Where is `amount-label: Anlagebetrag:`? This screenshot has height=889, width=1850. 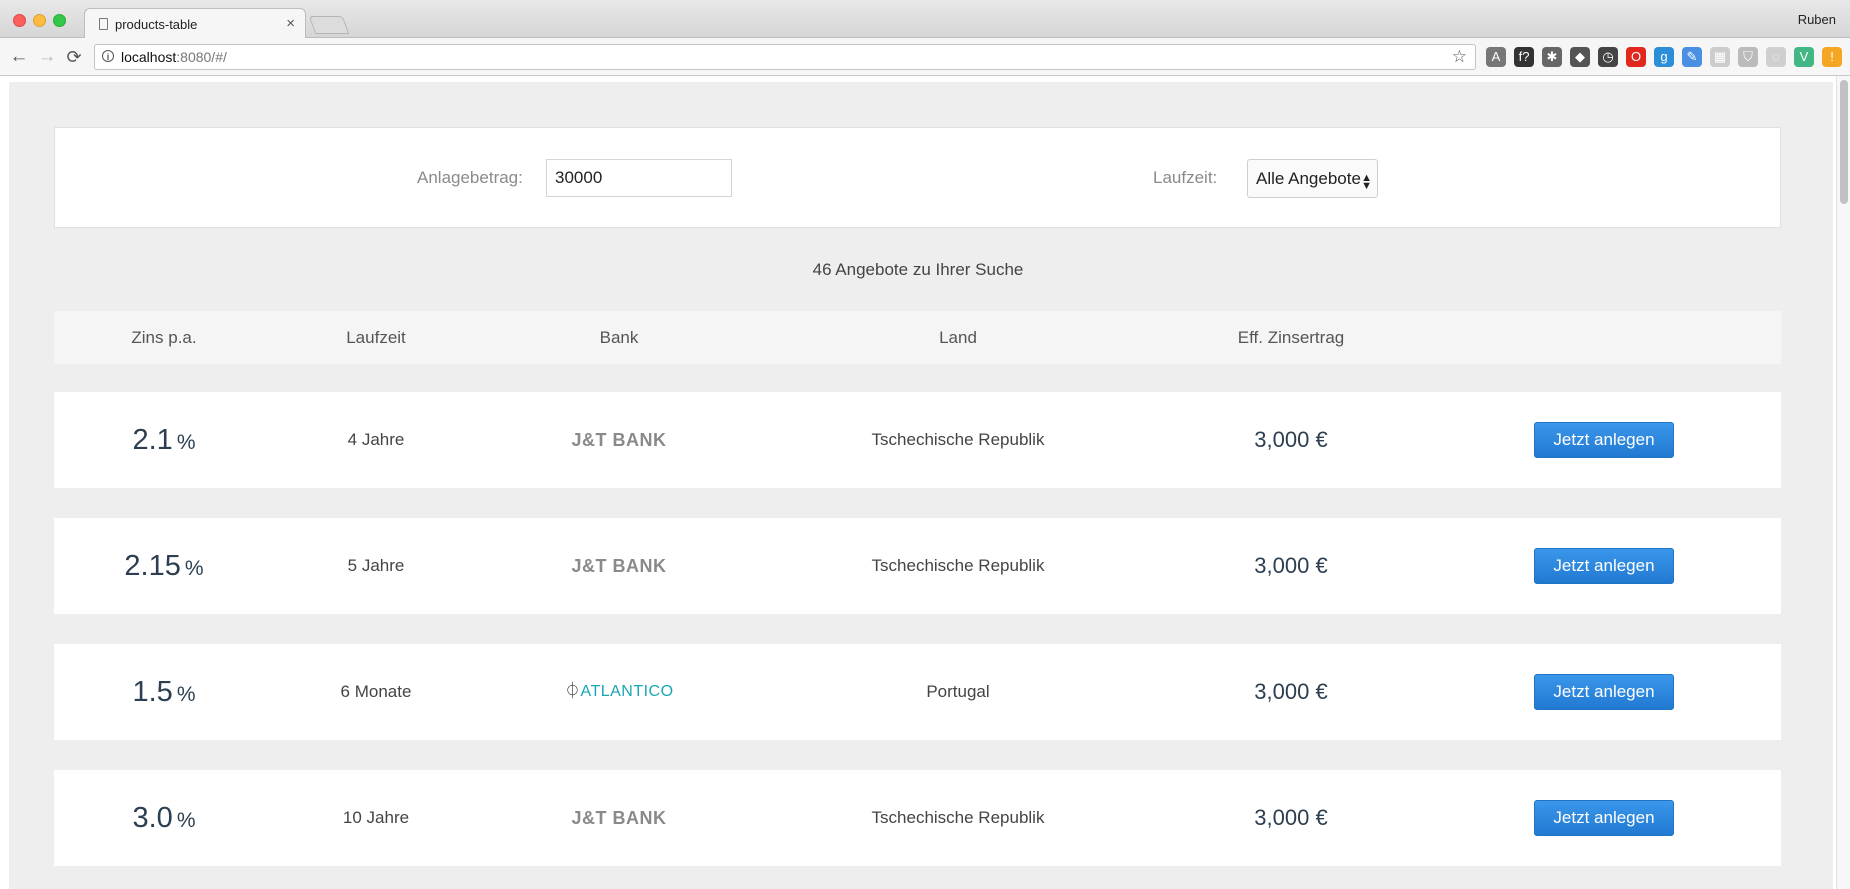
amount-label: Anlagebetrag: is located at coordinates (470, 177).